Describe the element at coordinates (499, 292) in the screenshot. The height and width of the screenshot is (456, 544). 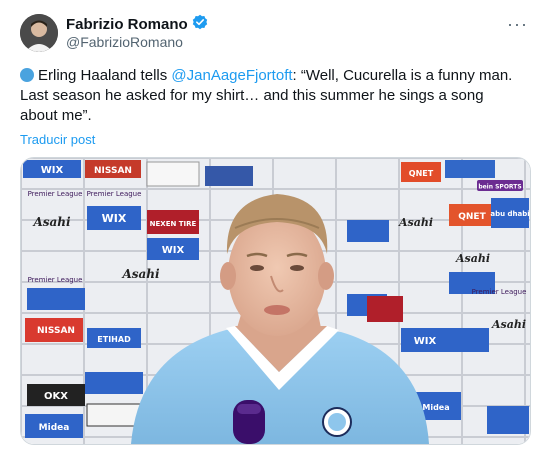
I see `premier-league-label-4: Premier League` at that location.